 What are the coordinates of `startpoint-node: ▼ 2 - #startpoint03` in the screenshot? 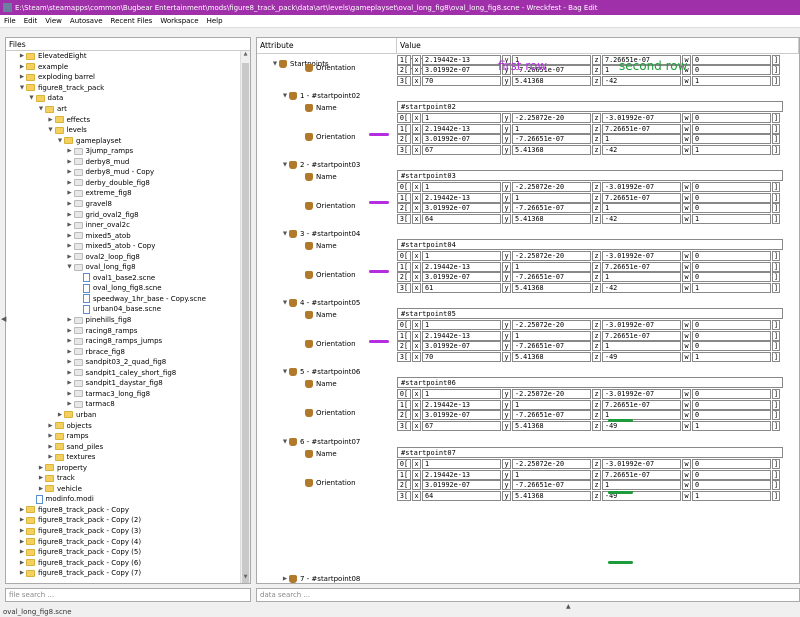 It's located at (320, 164).